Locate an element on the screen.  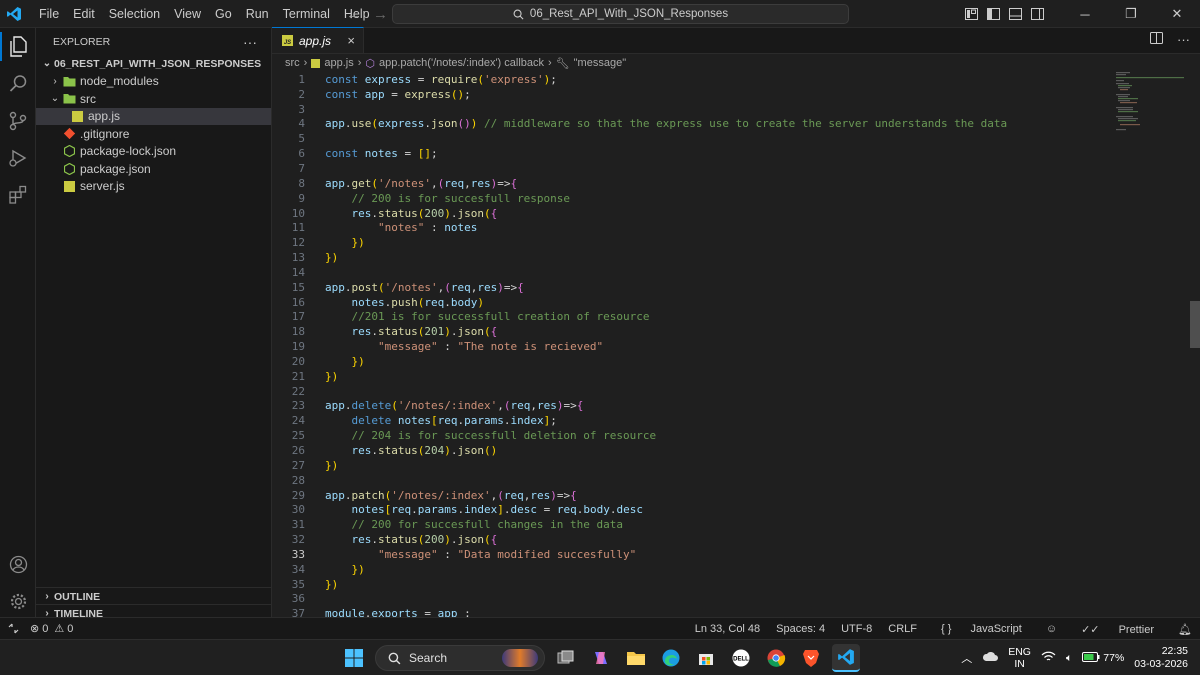
code-line: 15 app.post('/notes',(req,res)=>{ is located at coordinates (736, 287).